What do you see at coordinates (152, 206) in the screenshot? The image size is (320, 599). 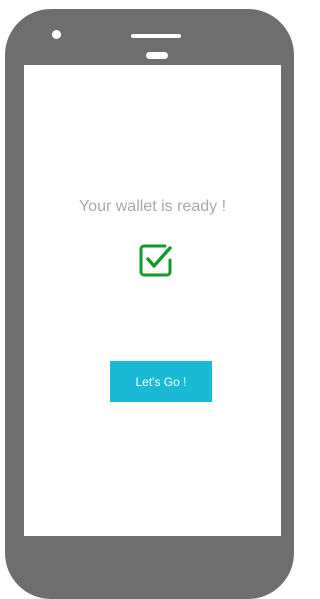 I see `wallet-ready-message: Your wallet is ready !` at bounding box center [152, 206].